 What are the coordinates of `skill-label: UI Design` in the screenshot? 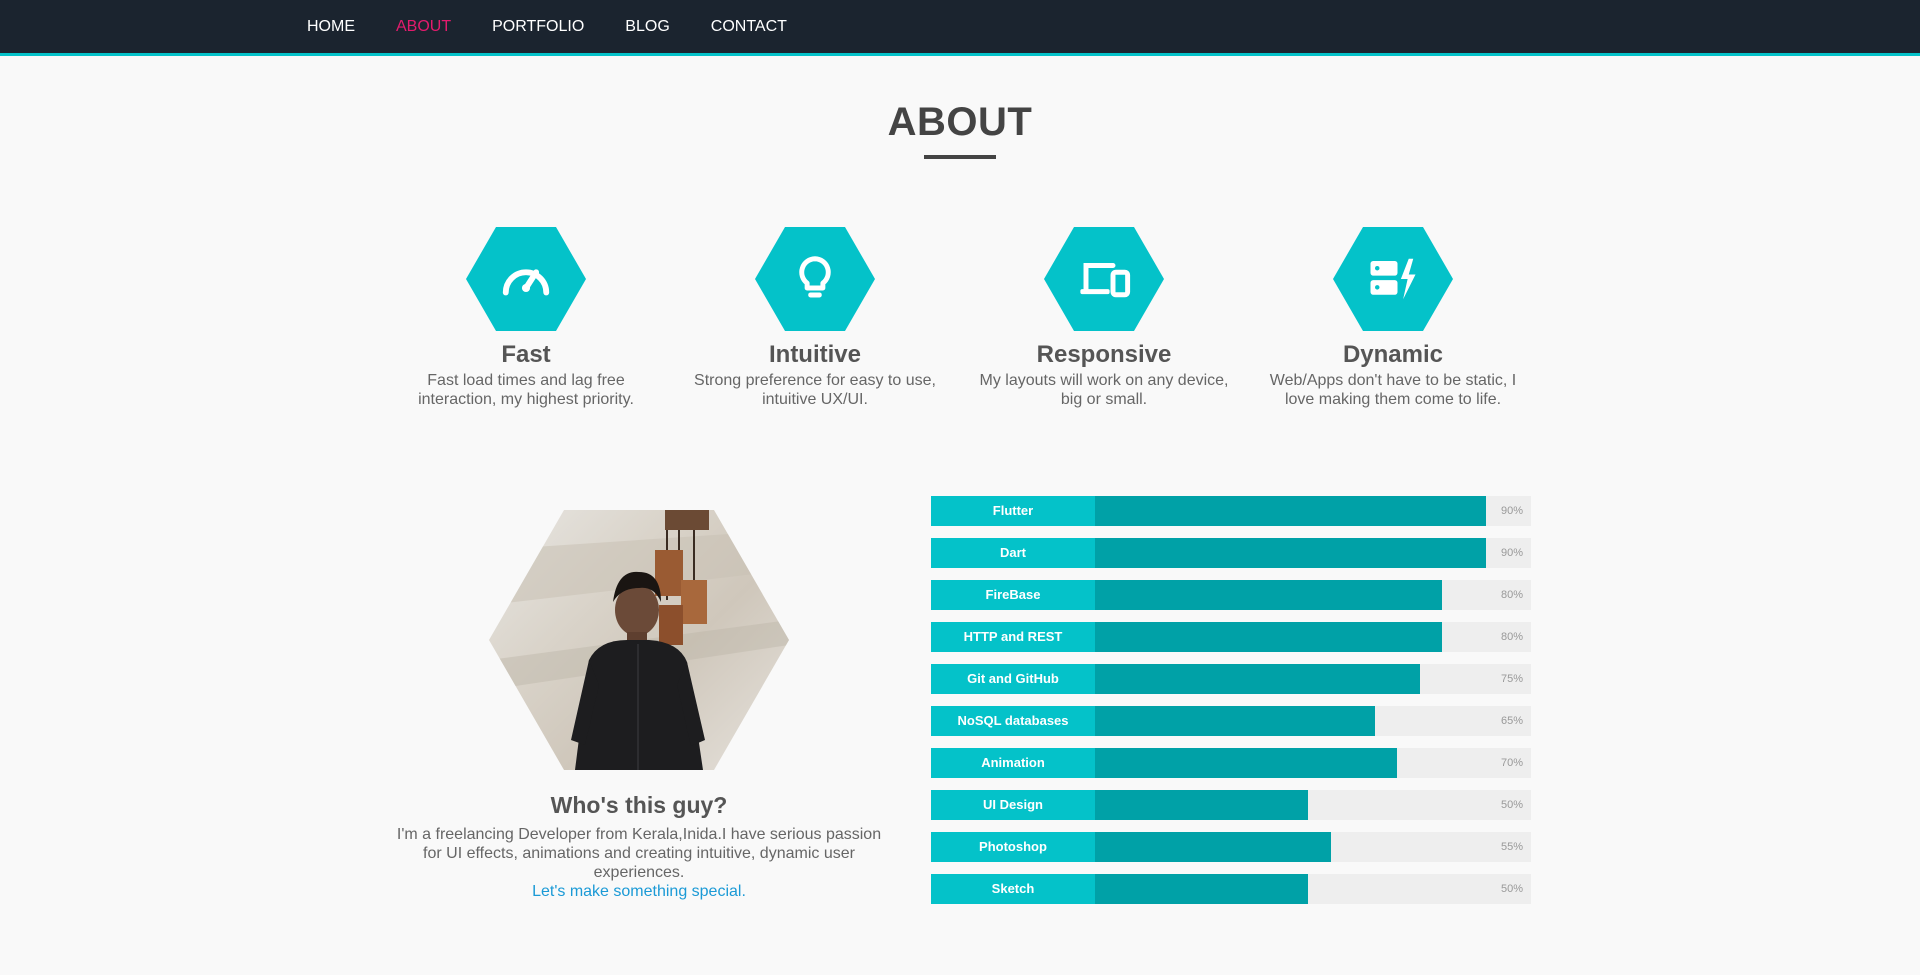 It's located at (1013, 805).